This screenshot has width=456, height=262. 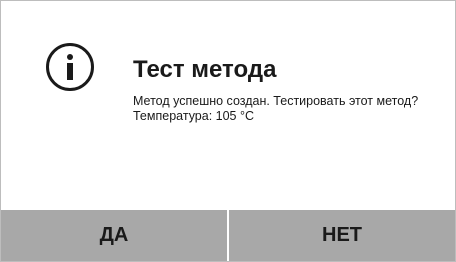 I want to click on dialog-title: Тест метода, so click(x=205, y=69).